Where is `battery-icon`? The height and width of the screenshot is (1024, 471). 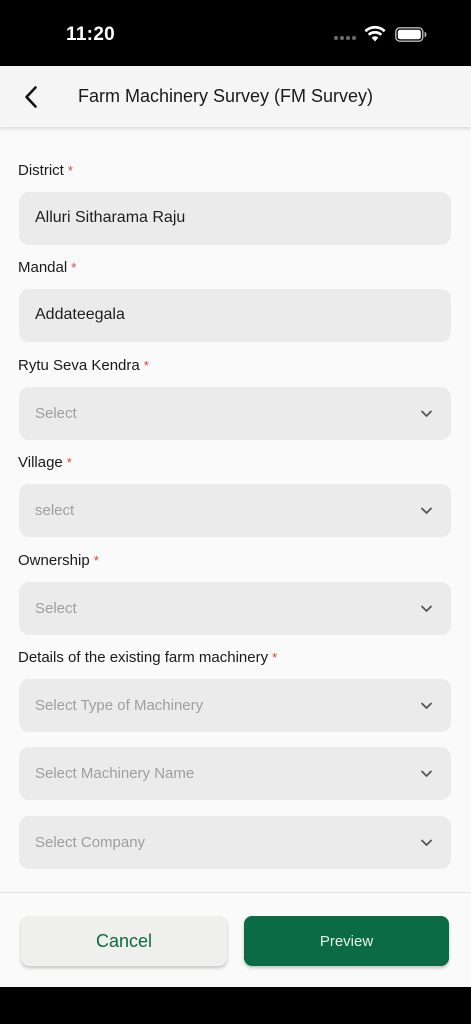 battery-icon is located at coordinates (411, 34).